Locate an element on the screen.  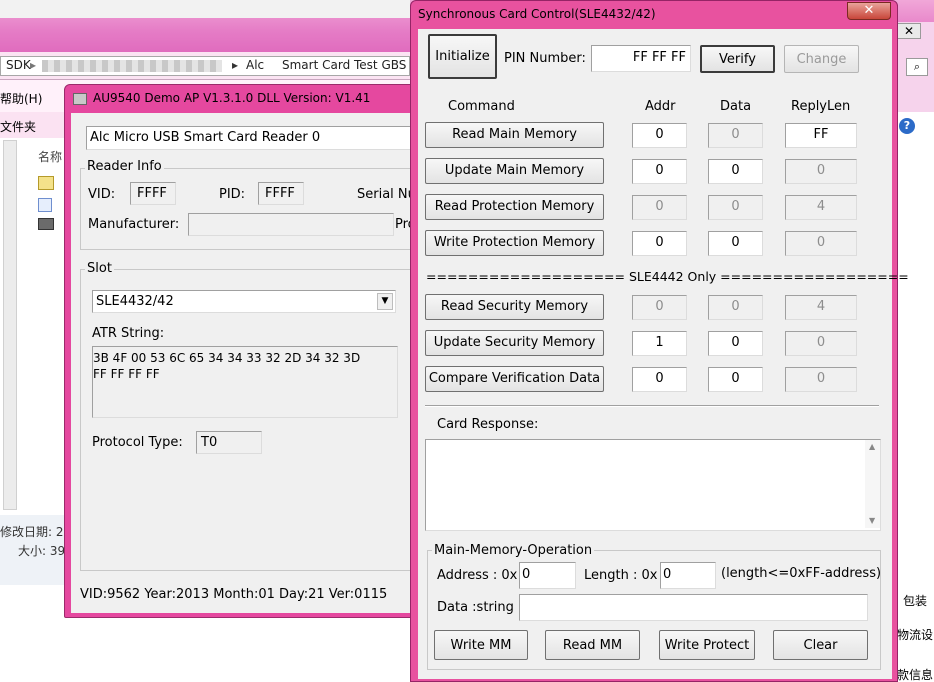
update-security-memory-button: Update Security Memory is located at coordinates (514, 343).